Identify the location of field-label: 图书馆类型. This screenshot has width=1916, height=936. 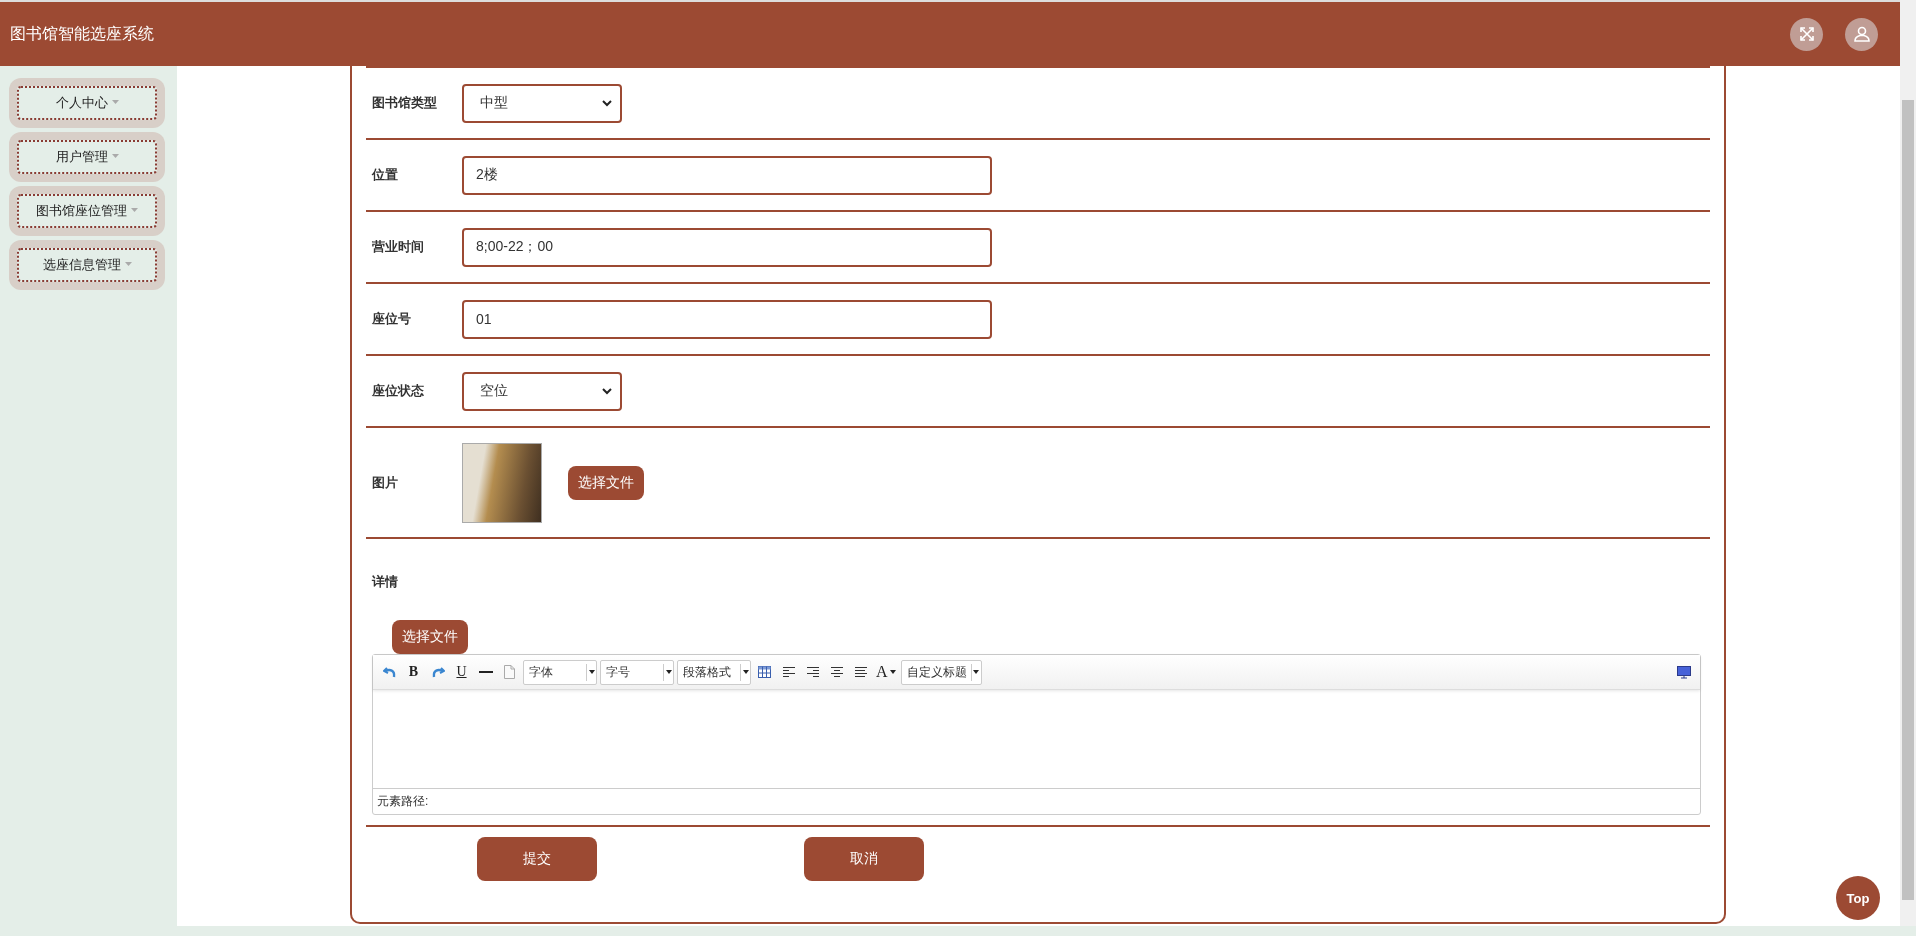
(404, 103).